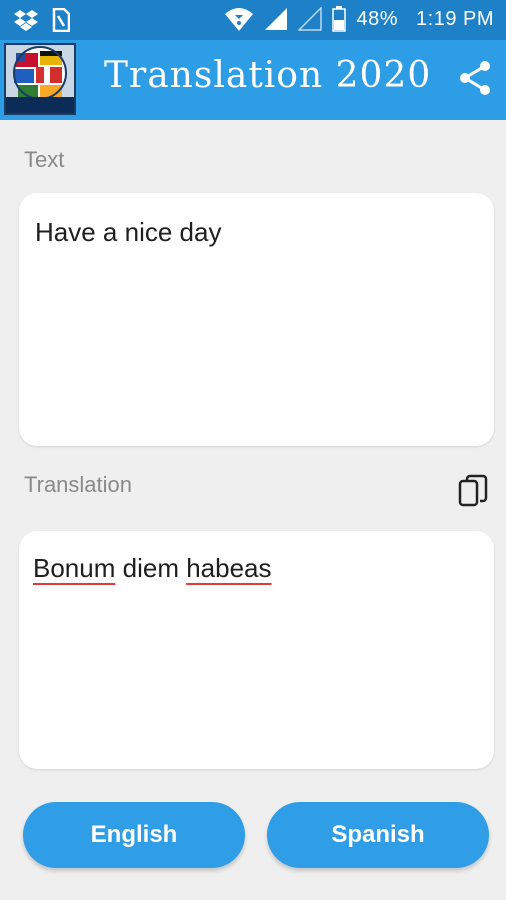 This screenshot has height=900, width=506. I want to click on dropbox-icon, so click(26, 20).